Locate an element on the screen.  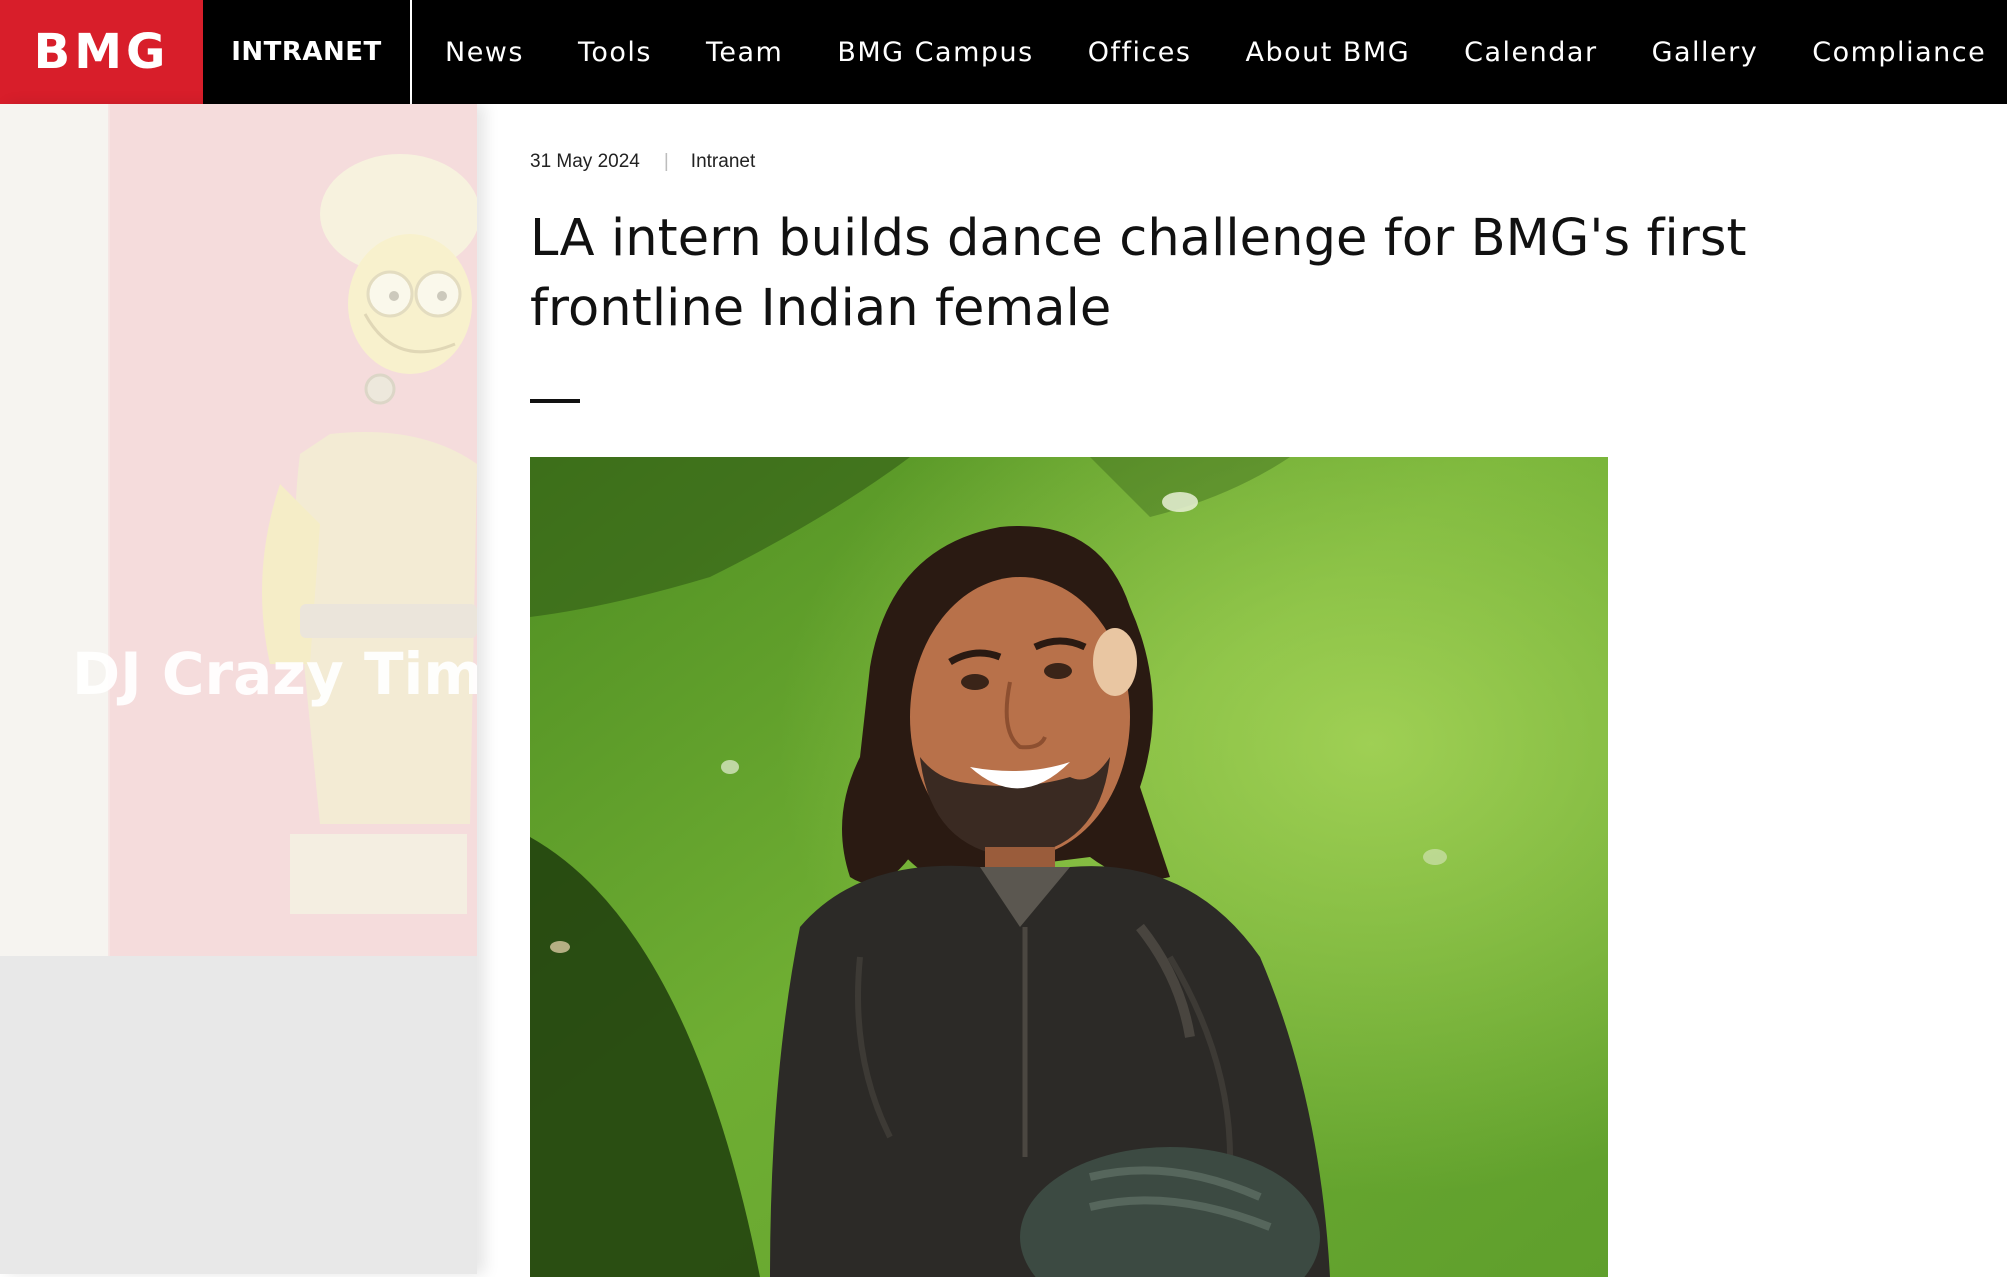
nav-item-gallery: Gallery is located at coordinates (1705, 52).